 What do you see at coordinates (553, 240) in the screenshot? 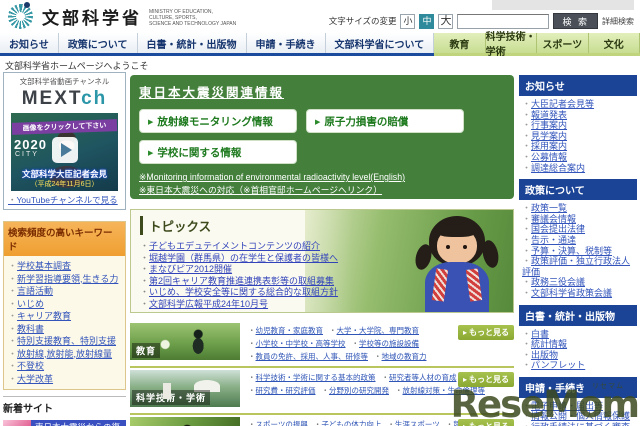
I see `sidebar-link: 告示・通達` at bounding box center [553, 240].